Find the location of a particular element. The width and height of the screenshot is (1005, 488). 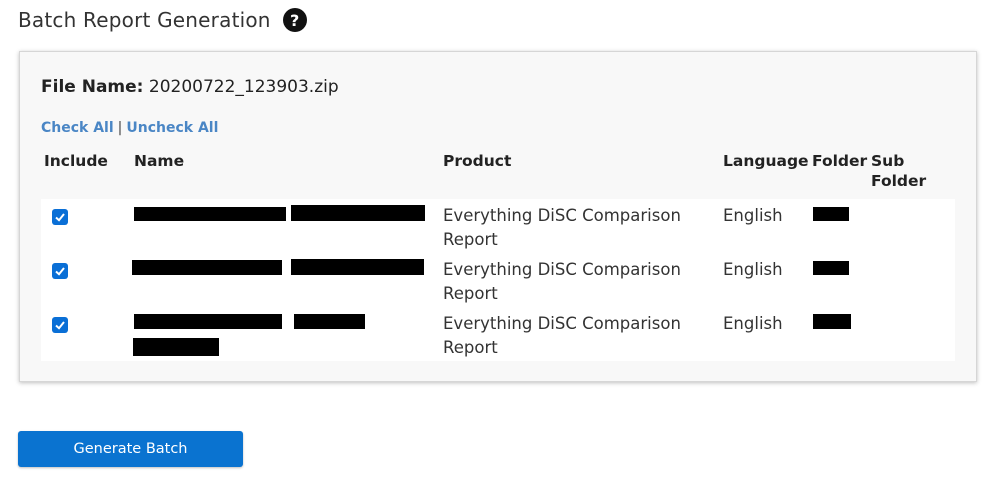

header-folder: Folder is located at coordinates (840, 161).